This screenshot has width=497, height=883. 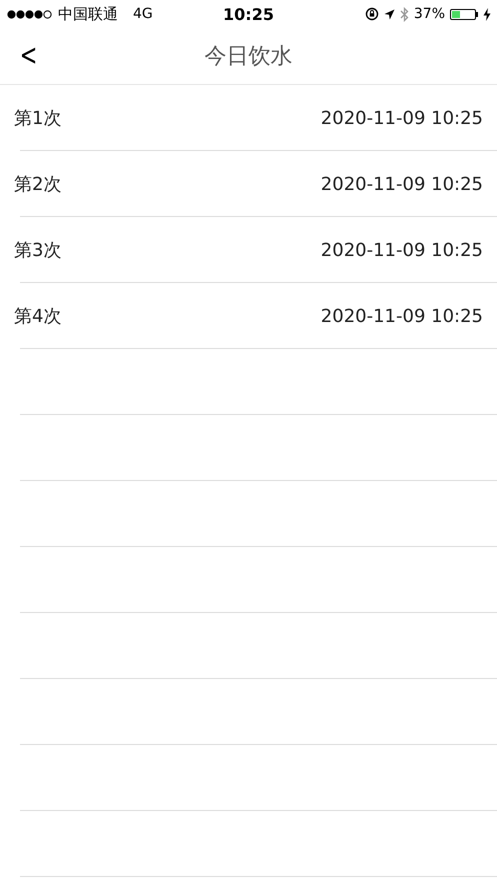 What do you see at coordinates (371, 14) in the screenshot?
I see `rotation-lock-icon` at bounding box center [371, 14].